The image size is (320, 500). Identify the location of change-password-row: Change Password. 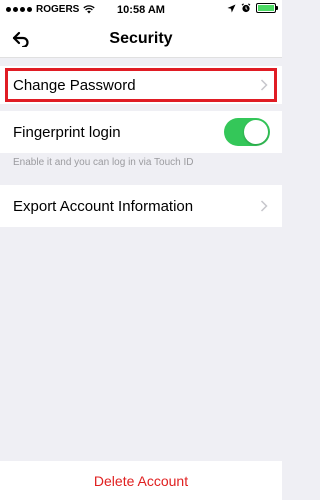
(141, 85).